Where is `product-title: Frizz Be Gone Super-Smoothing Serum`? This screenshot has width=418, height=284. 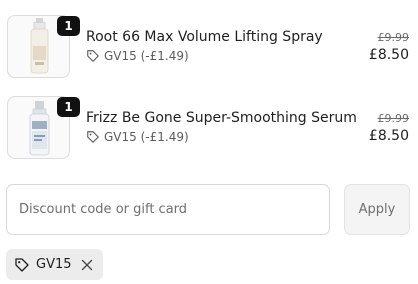
product-title: Frizz Be Gone Super-Smoothing Serum is located at coordinates (221, 118).